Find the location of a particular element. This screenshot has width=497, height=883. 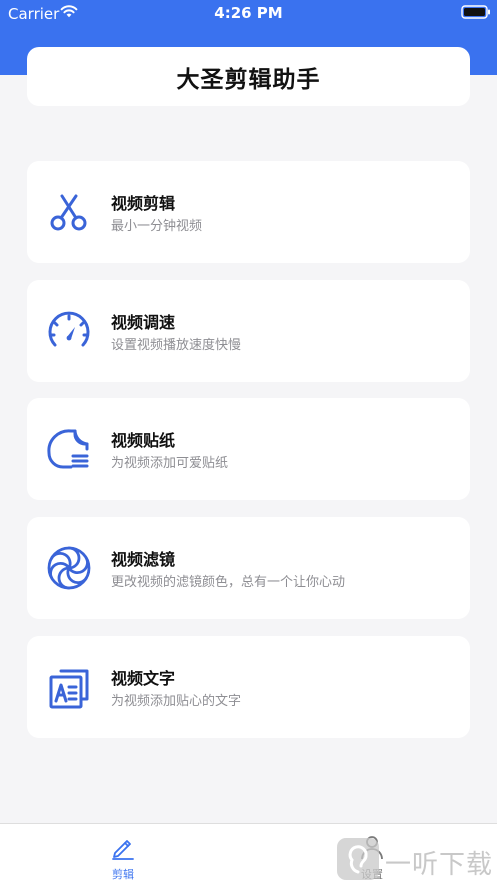

feature-video-text: 视频文字 为视频添加贴心的文字 is located at coordinates (248, 687).